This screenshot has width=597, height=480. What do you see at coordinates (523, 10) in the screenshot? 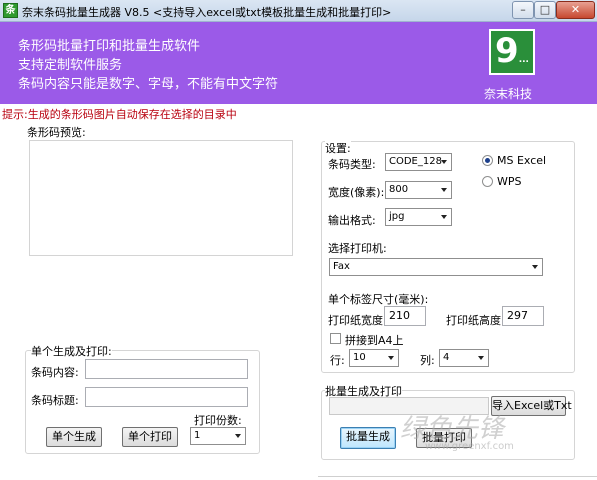
I see `minimize-button: –` at bounding box center [523, 10].